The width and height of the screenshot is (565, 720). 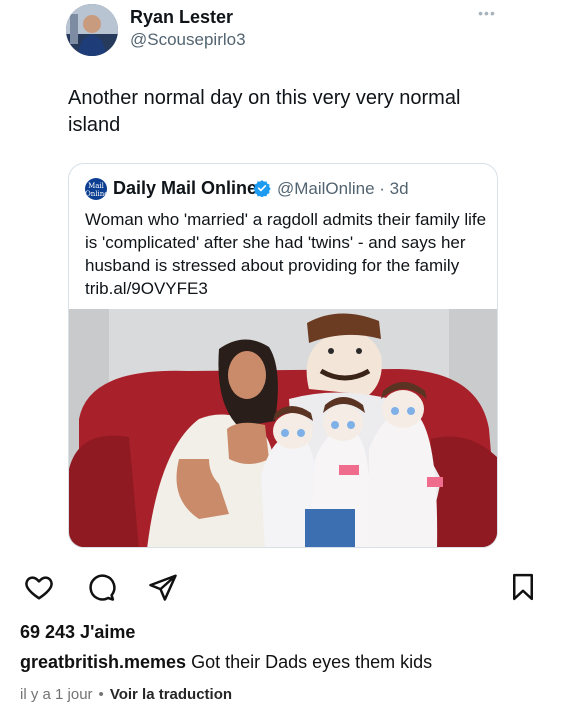 What do you see at coordinates (188, 40) in the screenshot?
I see `author-handle: @Scousepirlo3` at bounding box center [188, 40].